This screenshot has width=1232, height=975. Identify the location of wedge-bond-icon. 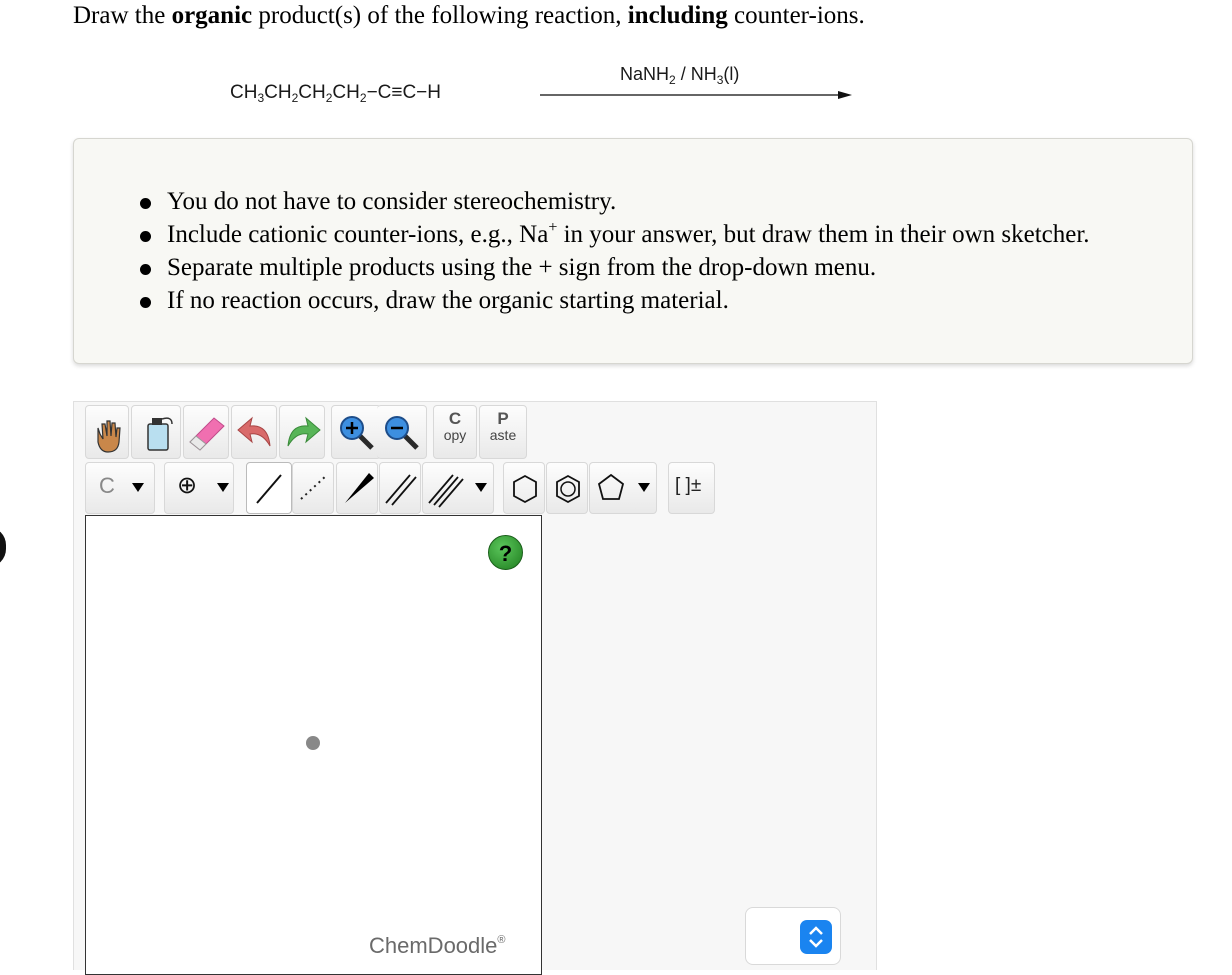
(359, 488).